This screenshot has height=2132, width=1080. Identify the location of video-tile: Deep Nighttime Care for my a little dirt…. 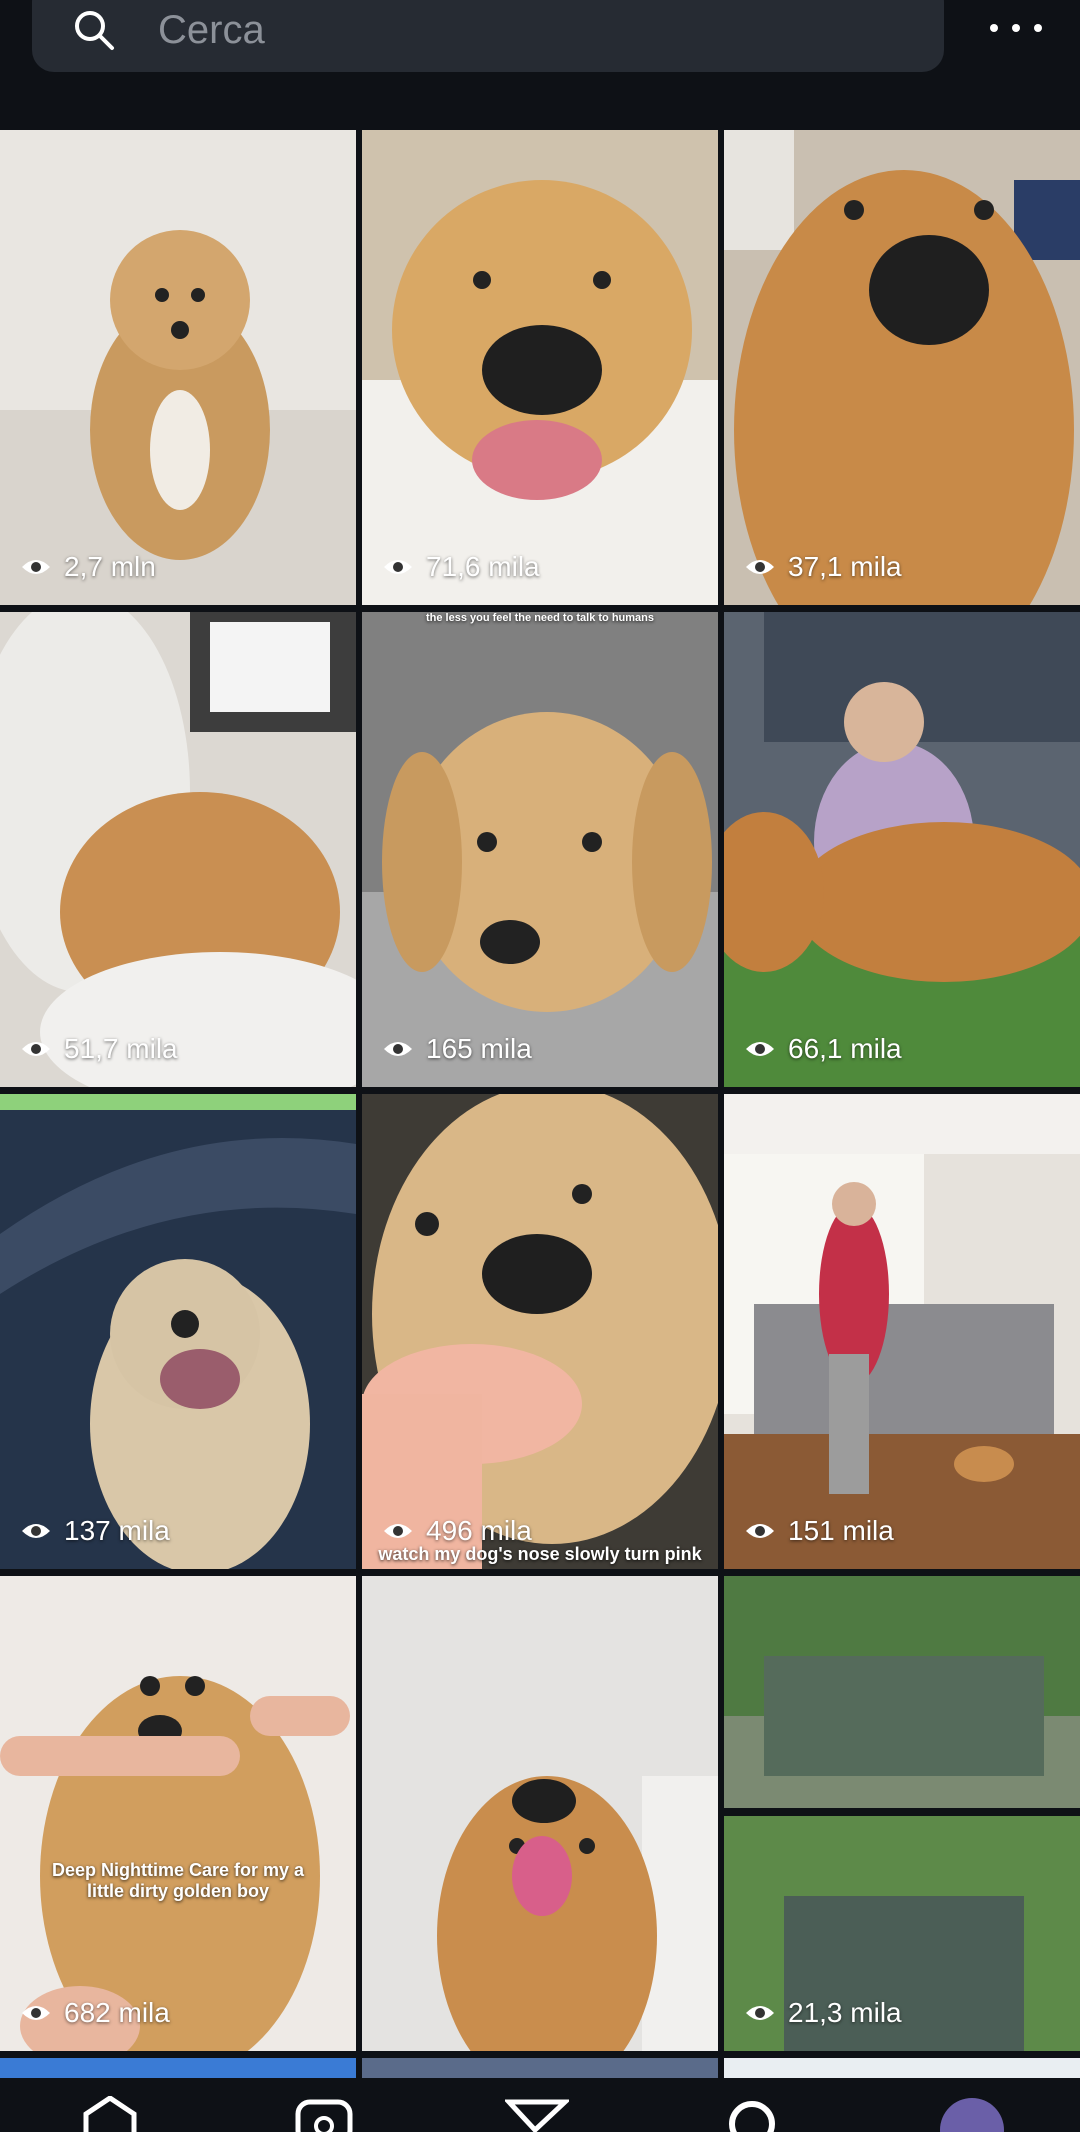
(178, 1813).